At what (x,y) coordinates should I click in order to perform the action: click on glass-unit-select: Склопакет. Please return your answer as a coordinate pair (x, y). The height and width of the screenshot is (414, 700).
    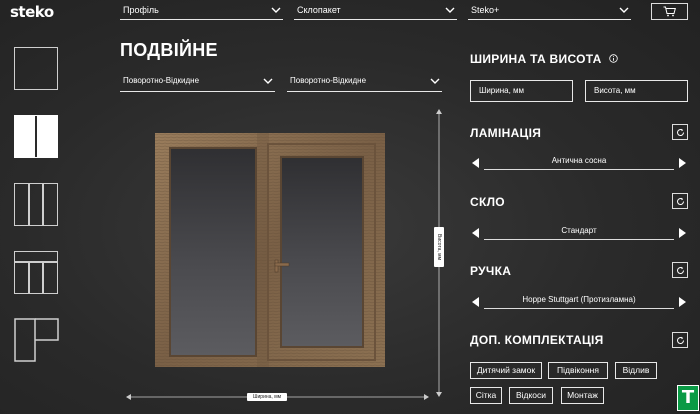
    Looking at the image, I should click on (375, 11).